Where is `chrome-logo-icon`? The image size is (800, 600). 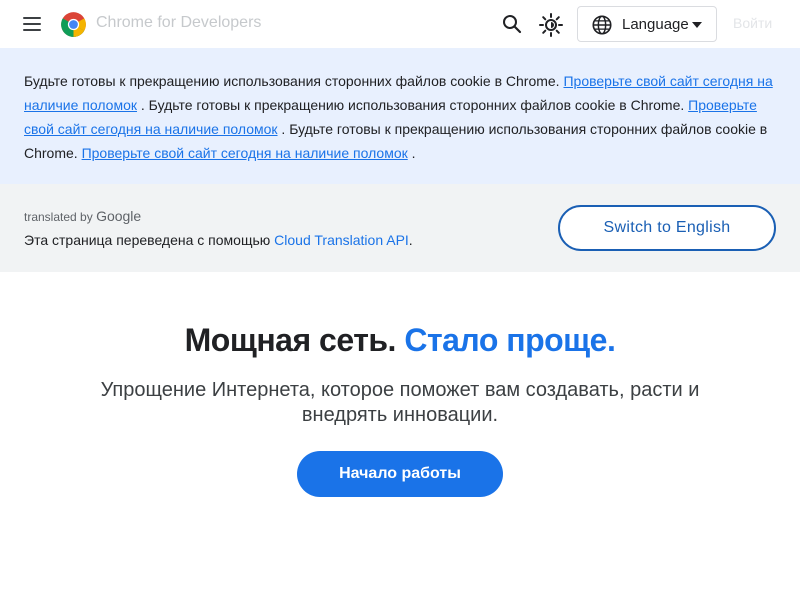
chrome-logo-icon is located at coordinates (73, 24).